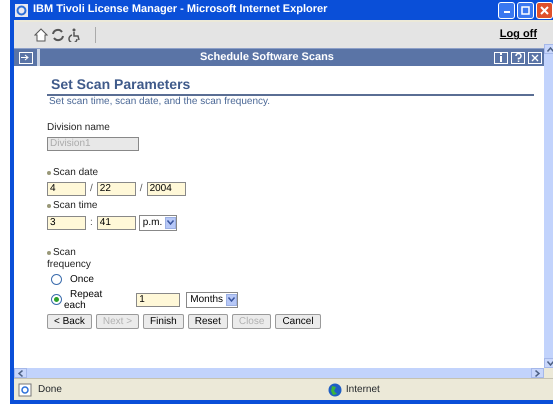 This screenshot has height=404, width=553. What do you see at coordinates (64, 252) in the screenshot?
I see `field-label: Scan` at bounding box center [64, 252].